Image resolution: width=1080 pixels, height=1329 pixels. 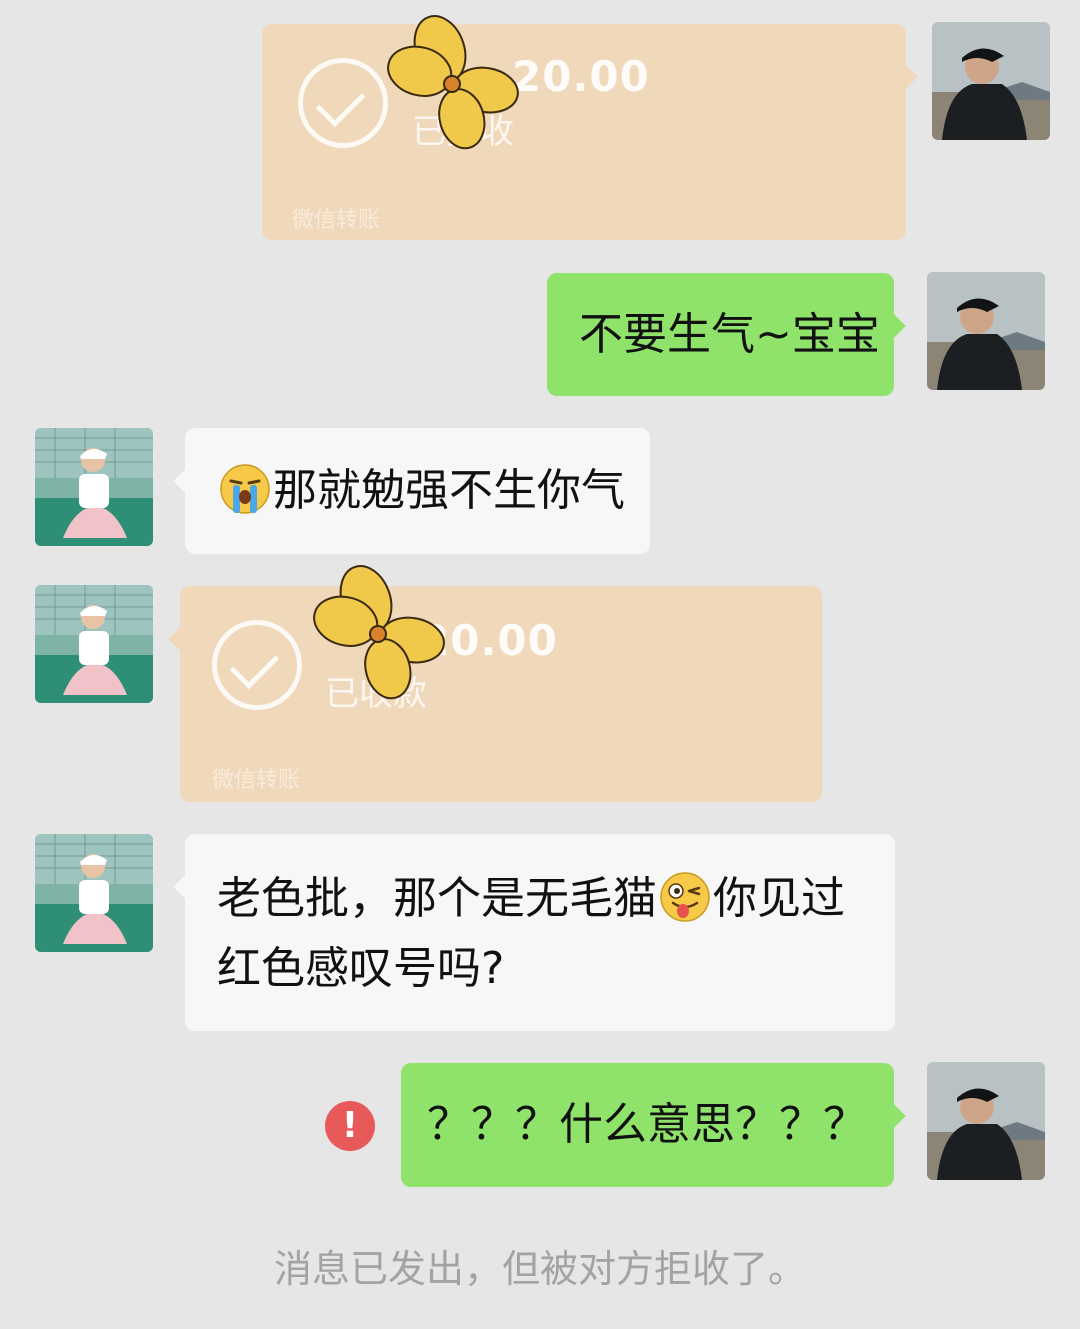 What do you see at coordinates (581, 76) in the screenshot?
I see `transfer-amount: 20.00` at bounding box center [581, 76].